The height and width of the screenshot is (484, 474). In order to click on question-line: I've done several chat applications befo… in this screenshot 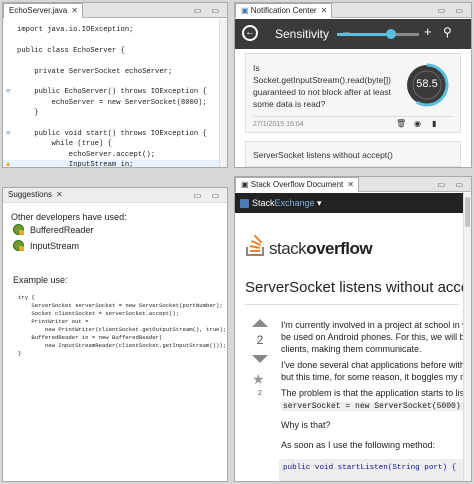, I will do `click(376, 365)`.